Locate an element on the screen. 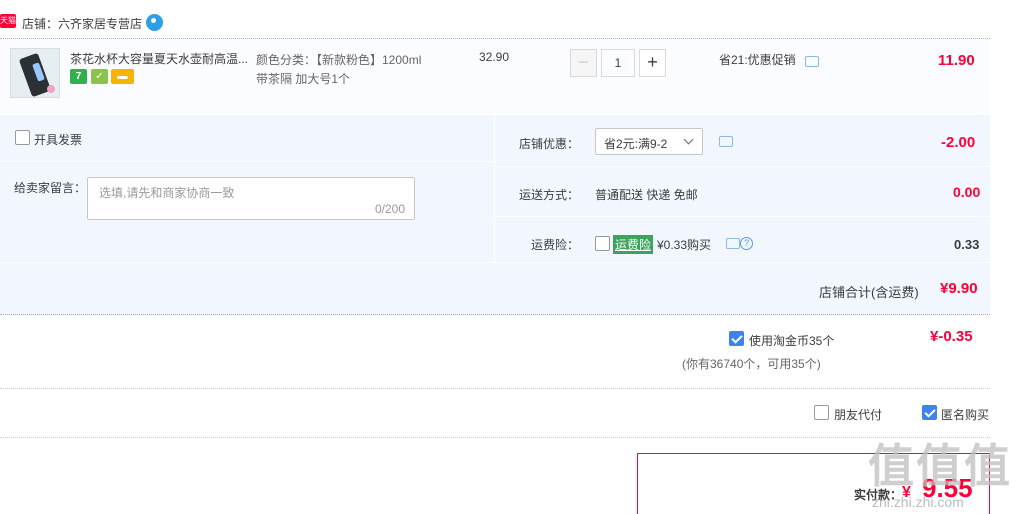 The width and height of the screenshot is (1017, 514). invoice-checkbox is located at coordinates (22, 137).